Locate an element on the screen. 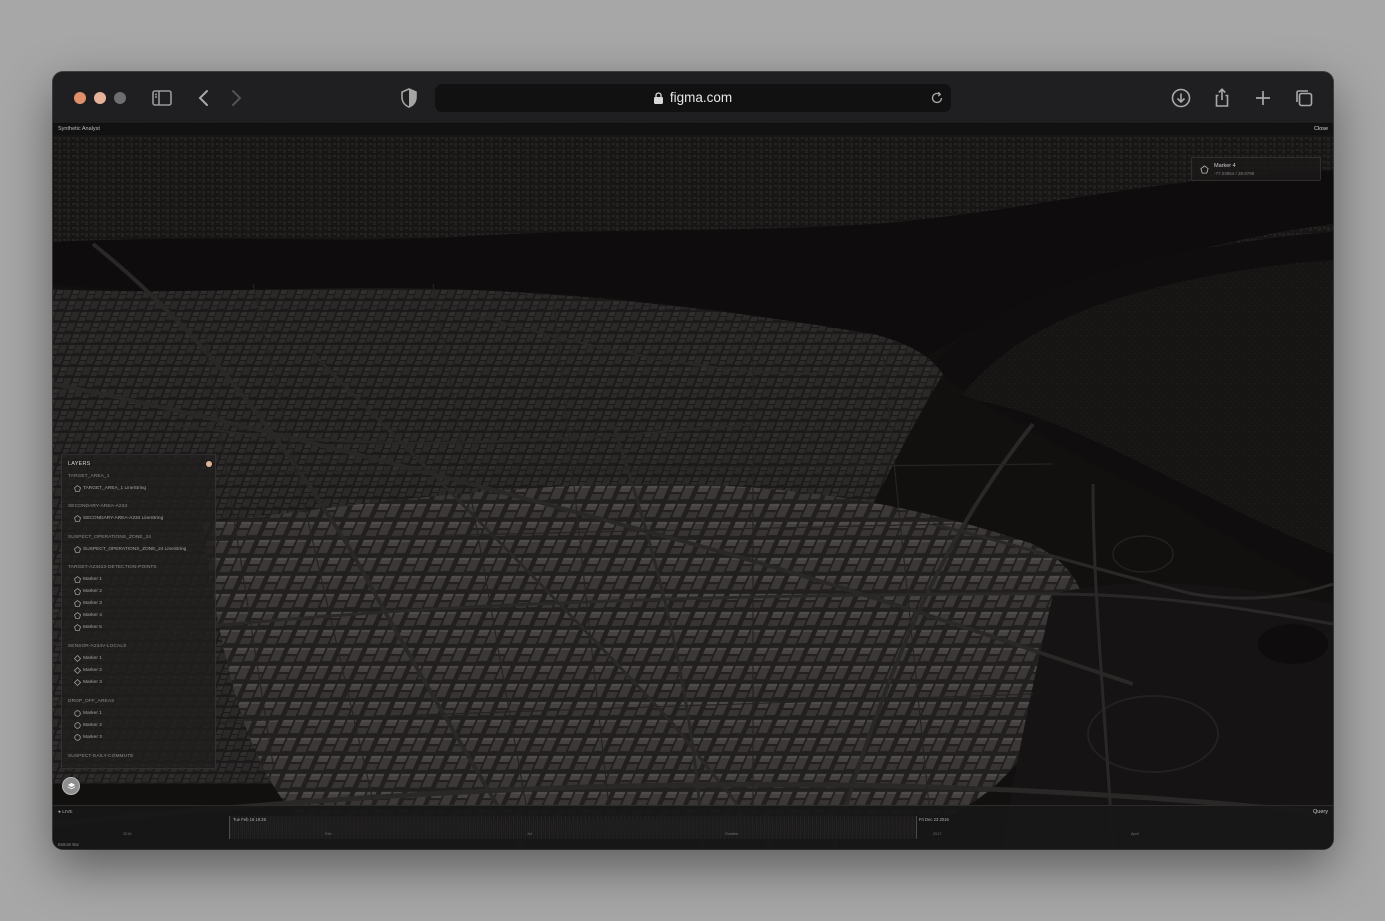  timeline-tick: April is located at coordinates (1135, 834).